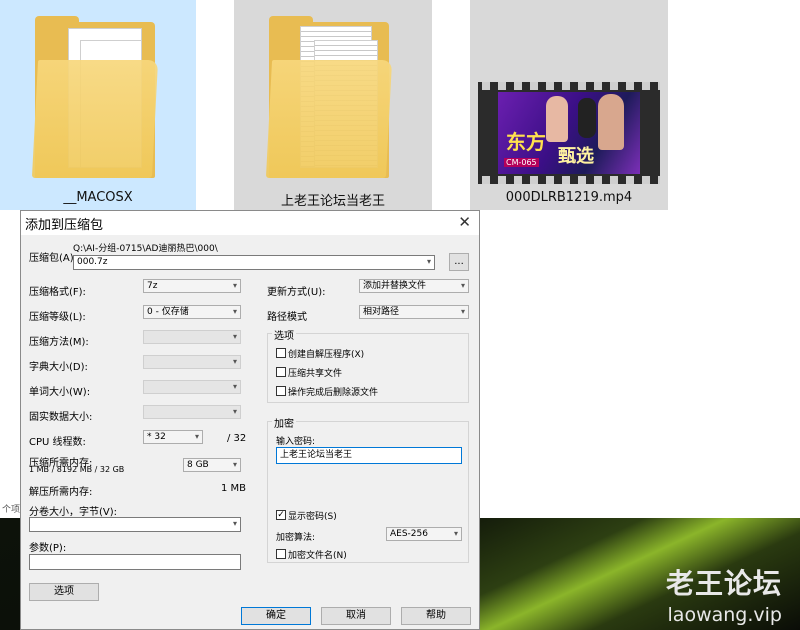 The height and width of the screenshot is (630, 800). Describe the element at coordinates (173, 437) in the screenshot. I see `cpu-threads-select: * 32 ▾` at that location.